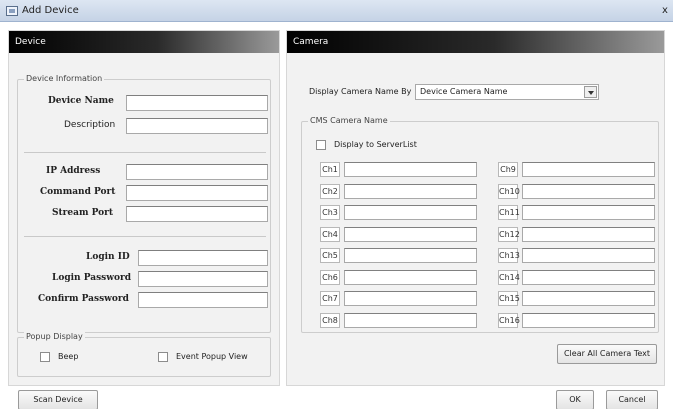  I want to click on stream-port-label: Stream Port, so click(83, 213).